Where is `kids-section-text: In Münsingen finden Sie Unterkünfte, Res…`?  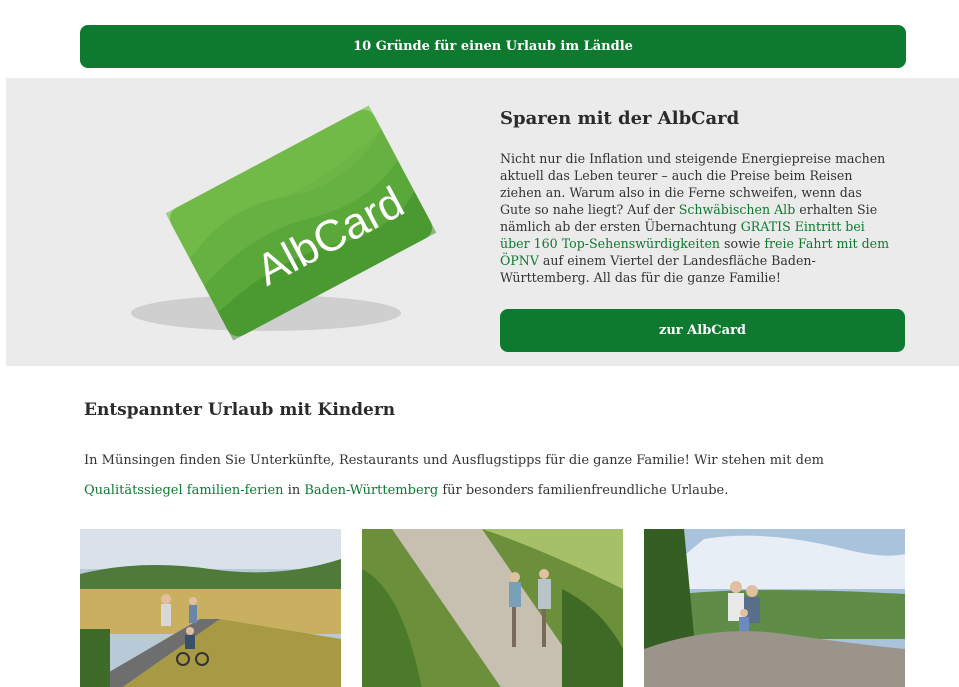 kids-section-text: In Münsingen finden Sie Unterkünfte, Res… is located at coordinates (454, 475).